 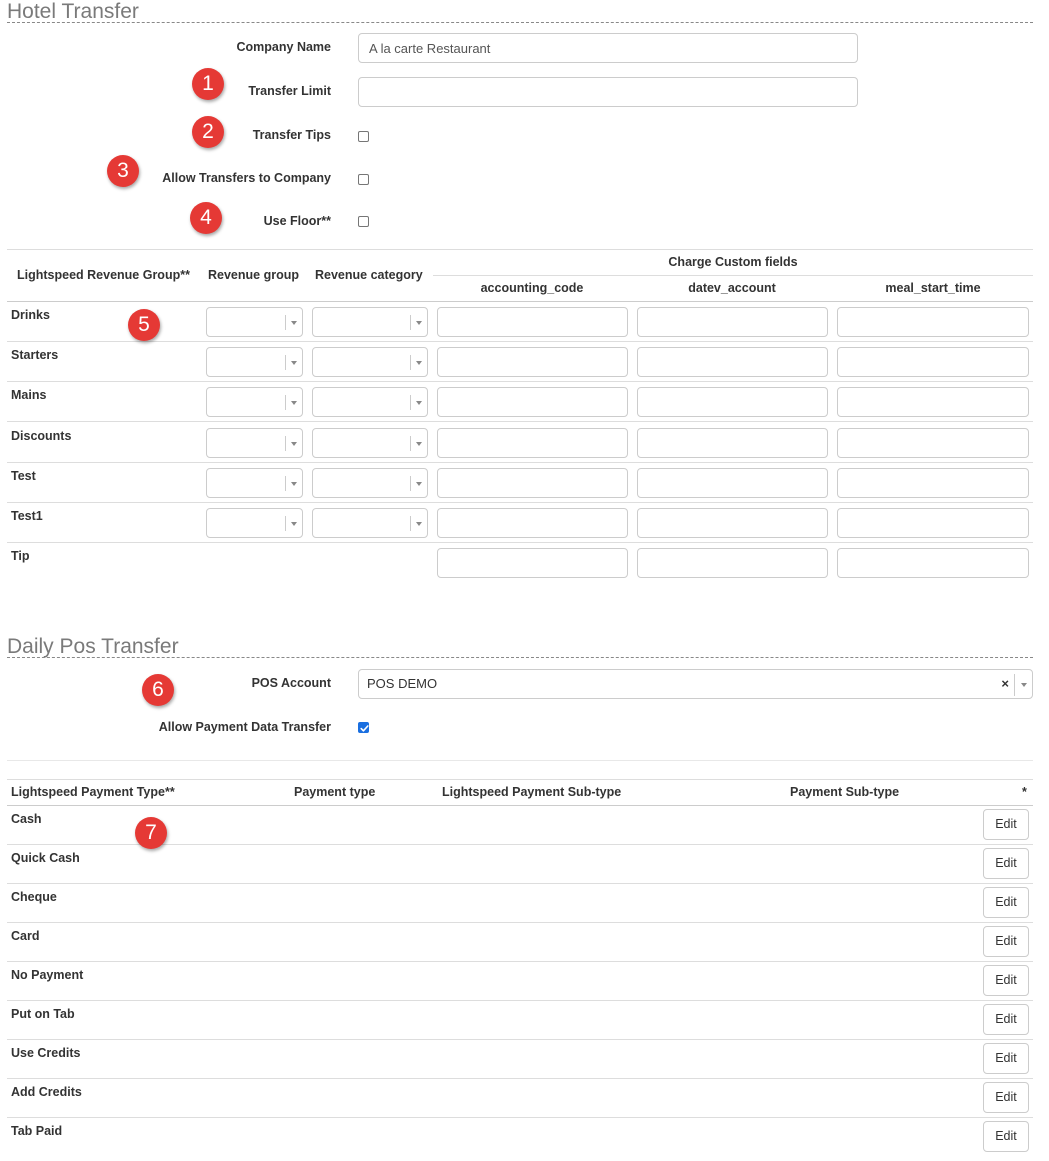 I want to click on pos-account-label: POS Account, so click(x=291, y=683).